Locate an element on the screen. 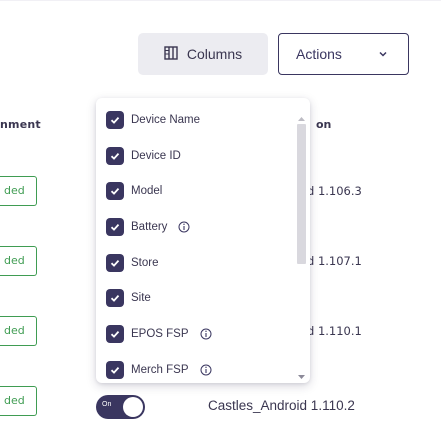 Image resolution: width=441 pixels, height=437 pixels. app-version-cell: d 1.110.1 is located at coordinates (334, 331).